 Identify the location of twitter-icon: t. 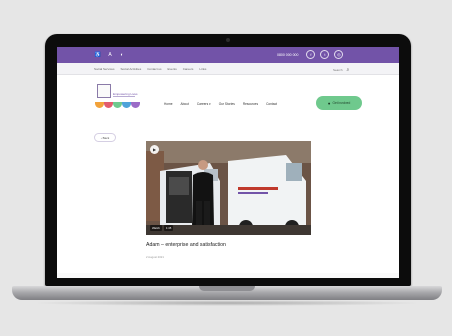
(325, 54).